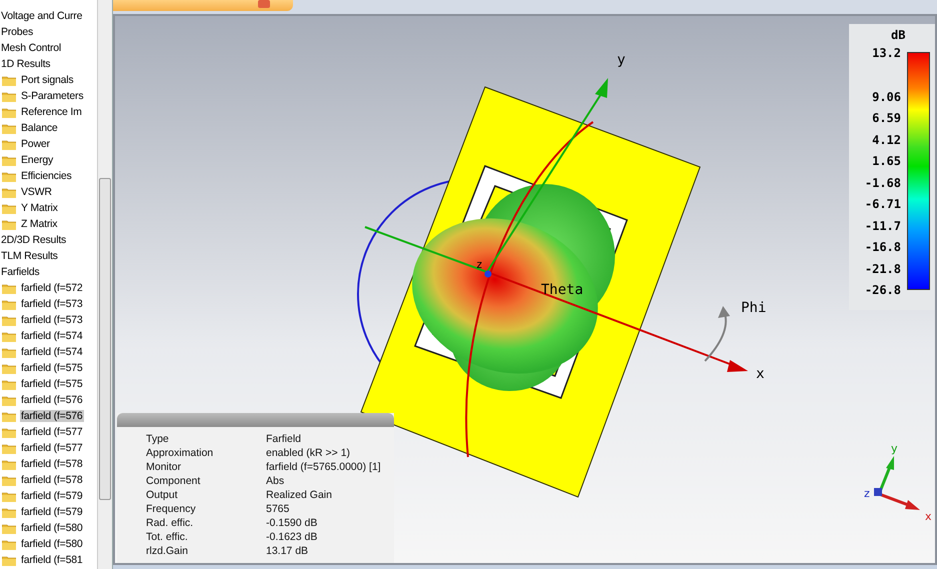  Describe the element at coordinates (928, 516) in the screenshot. I see `triad-x-label: x` at that location.